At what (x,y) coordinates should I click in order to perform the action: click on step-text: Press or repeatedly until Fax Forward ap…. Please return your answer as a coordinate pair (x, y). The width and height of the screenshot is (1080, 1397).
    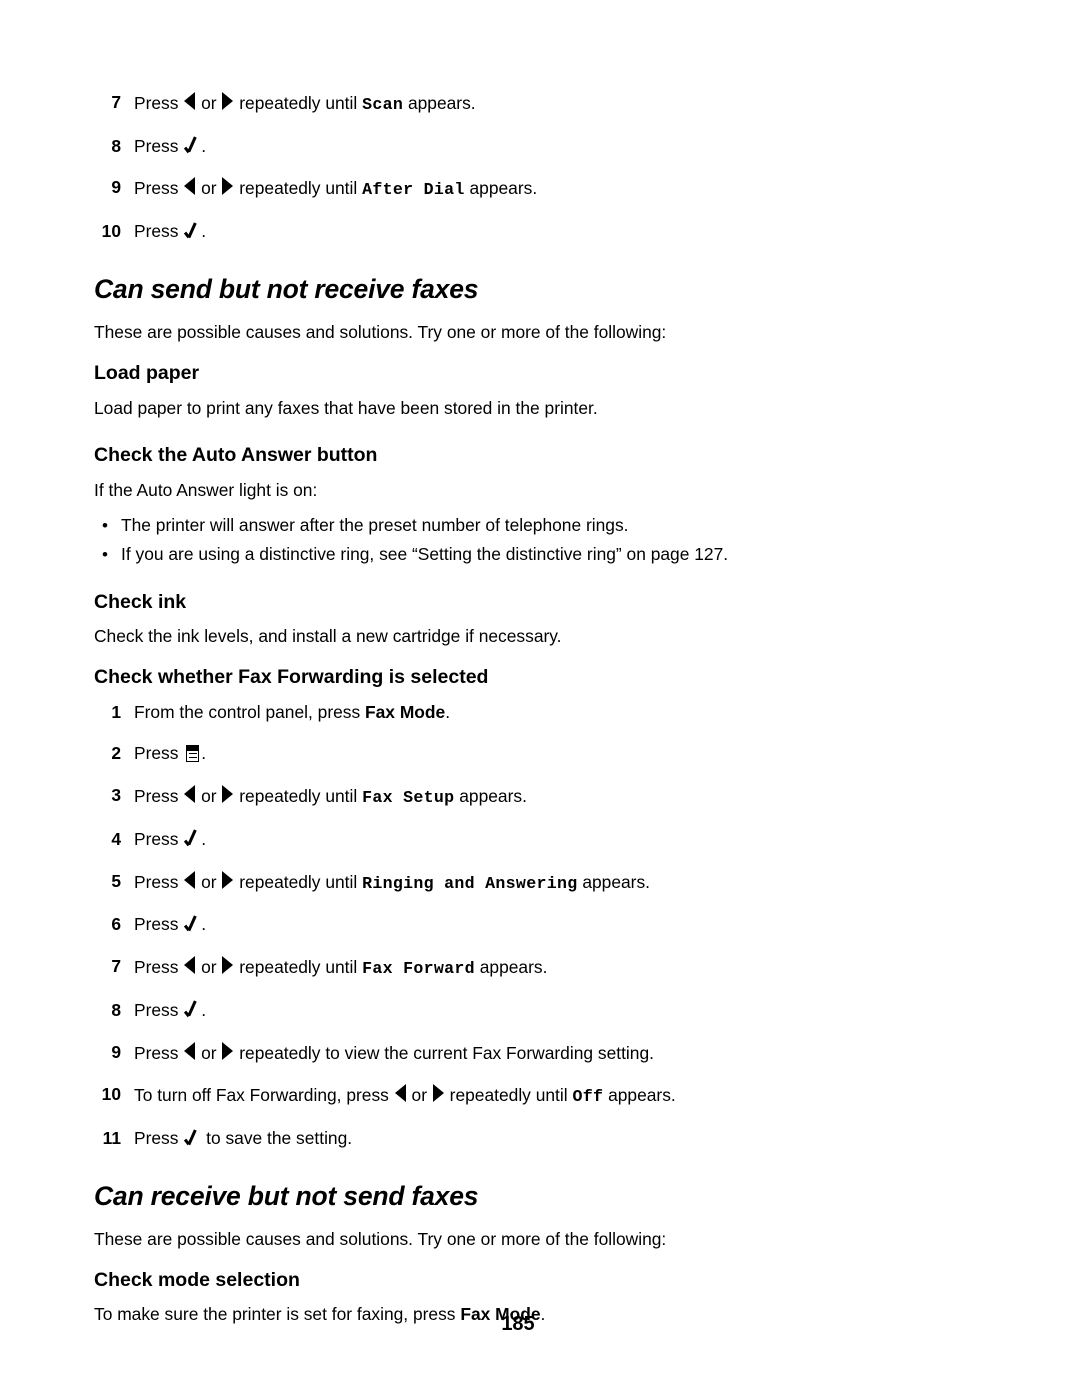
    Looking at the image, I should click on (341, 967).